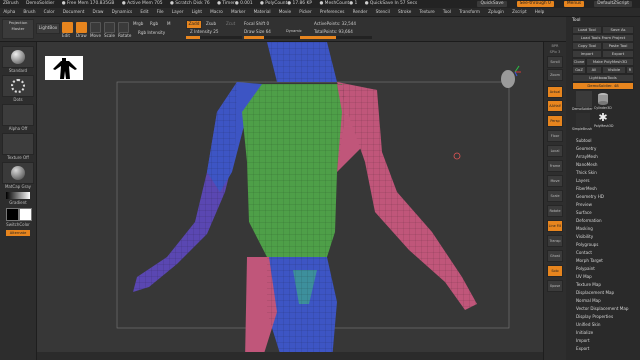 The image size is (640, 360). Describe the element at coordinates (160, 12) in the screenshot. I see `menu-file: File` at that location.